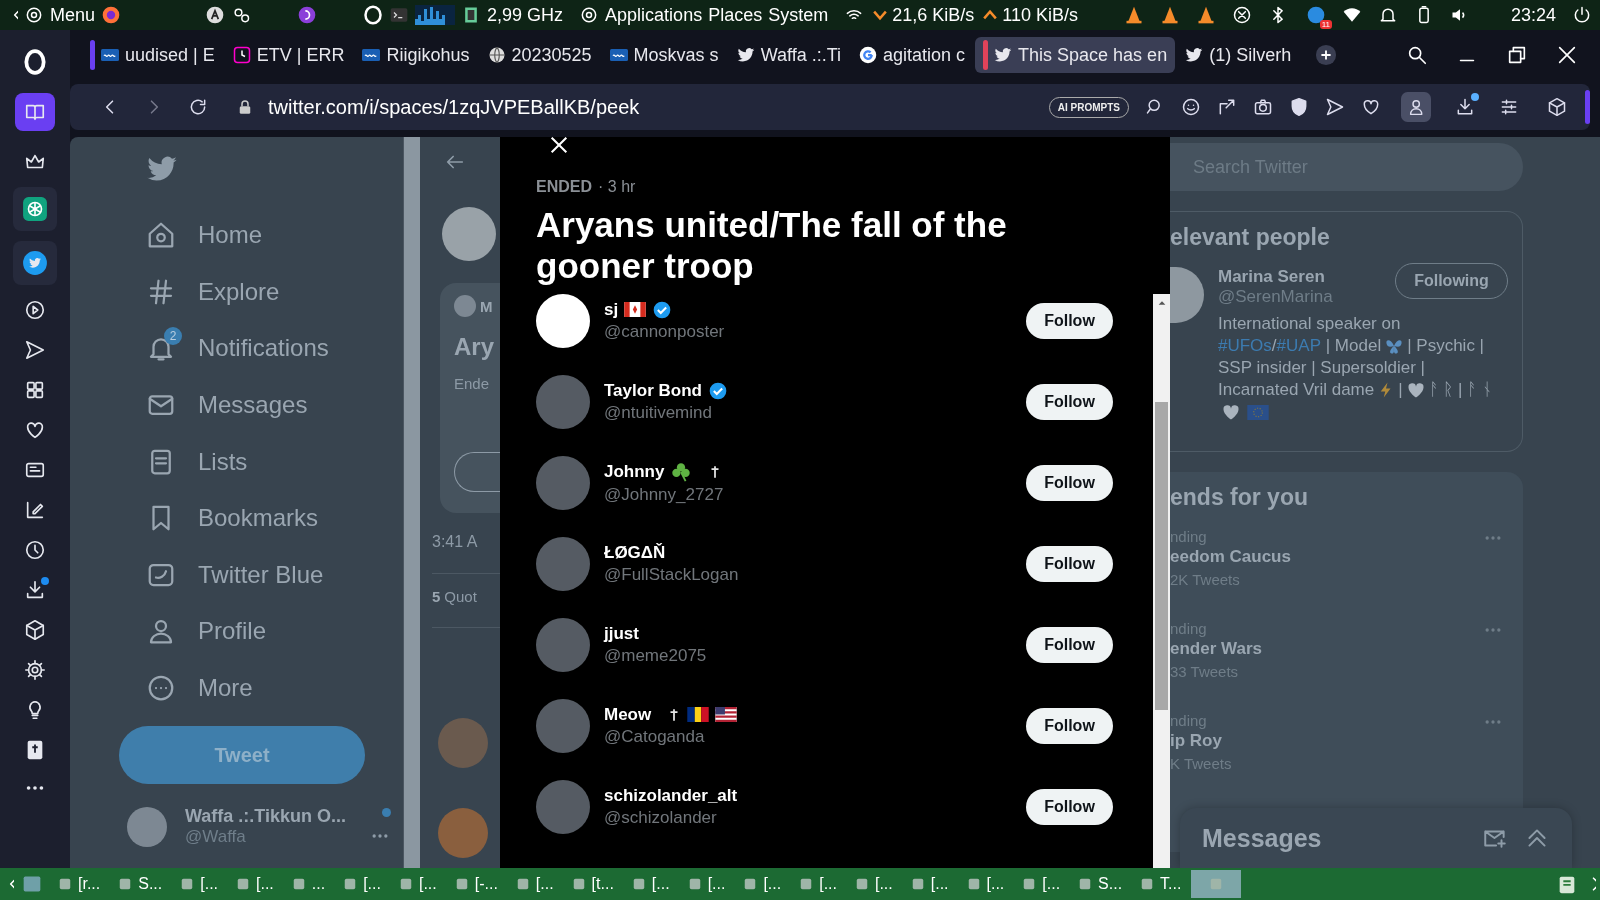 The width and height of the screenshot is (1600, 900). I want to click on camera-icon, so click(1263, 107).